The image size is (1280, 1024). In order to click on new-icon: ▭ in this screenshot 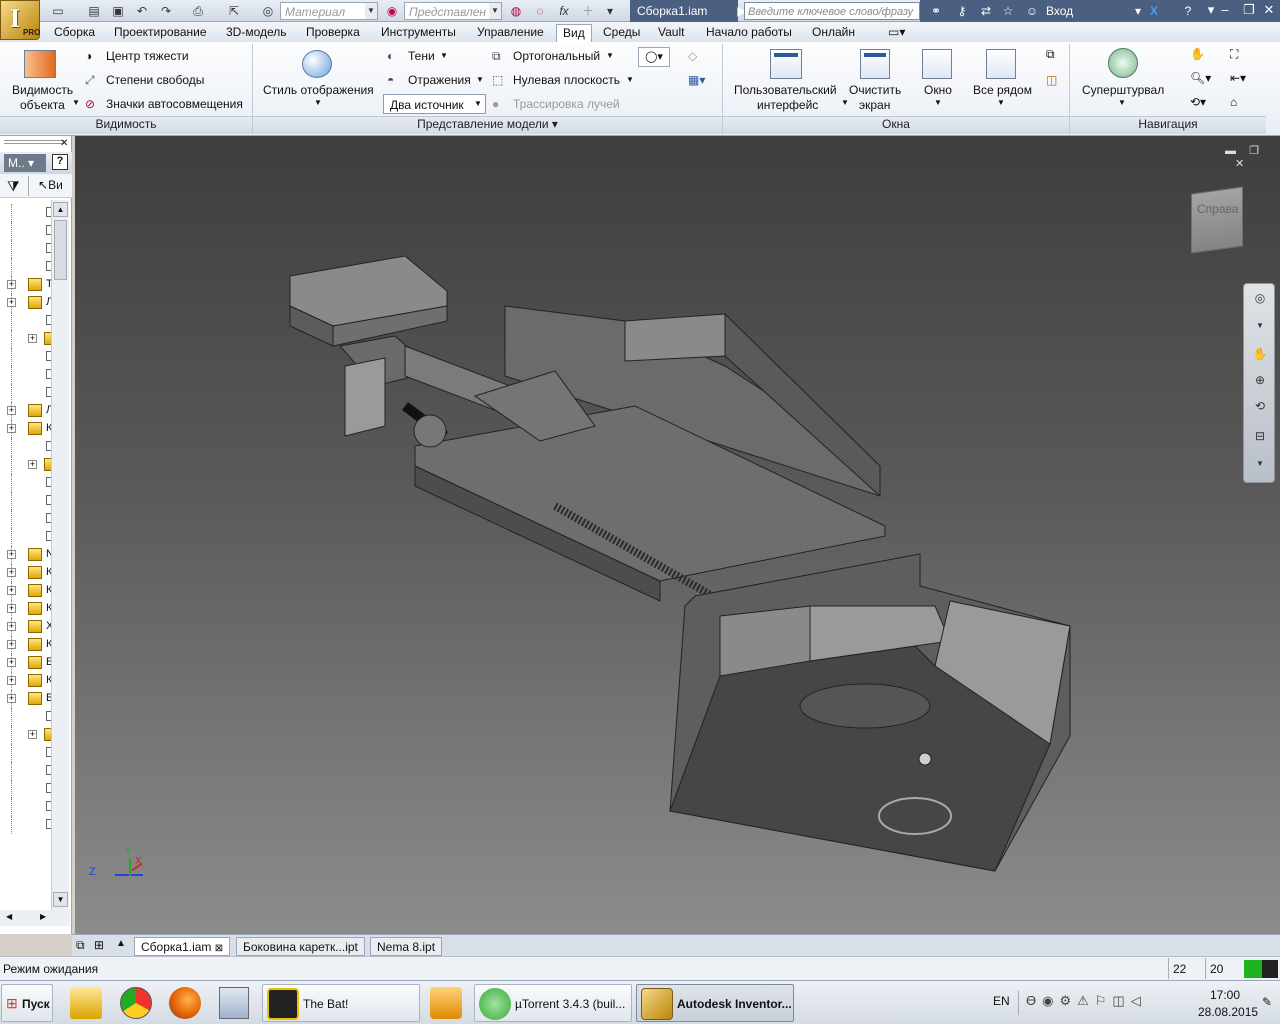, I will do `click(58, 11)`.